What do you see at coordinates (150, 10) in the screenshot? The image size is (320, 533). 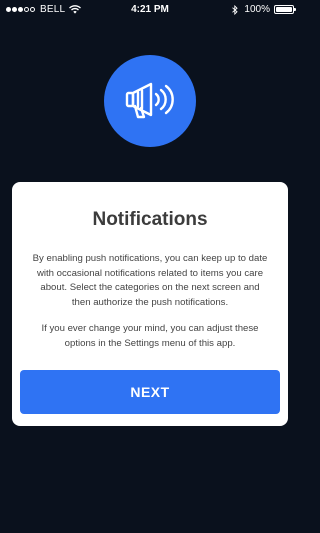 I see `status-bar: BELL 4:21 PM 100%` at bounding box center [150, 10].